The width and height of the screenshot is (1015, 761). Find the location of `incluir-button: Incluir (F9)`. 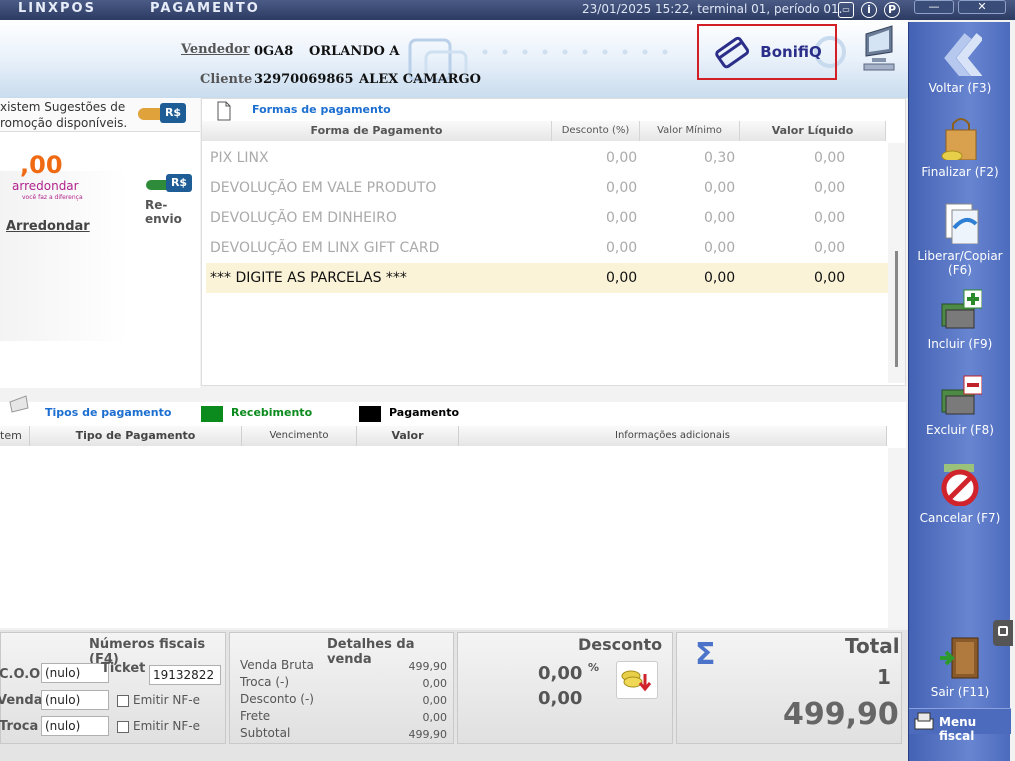

incluir-button: Incluir (F9) is located at coordinates (960, 319).